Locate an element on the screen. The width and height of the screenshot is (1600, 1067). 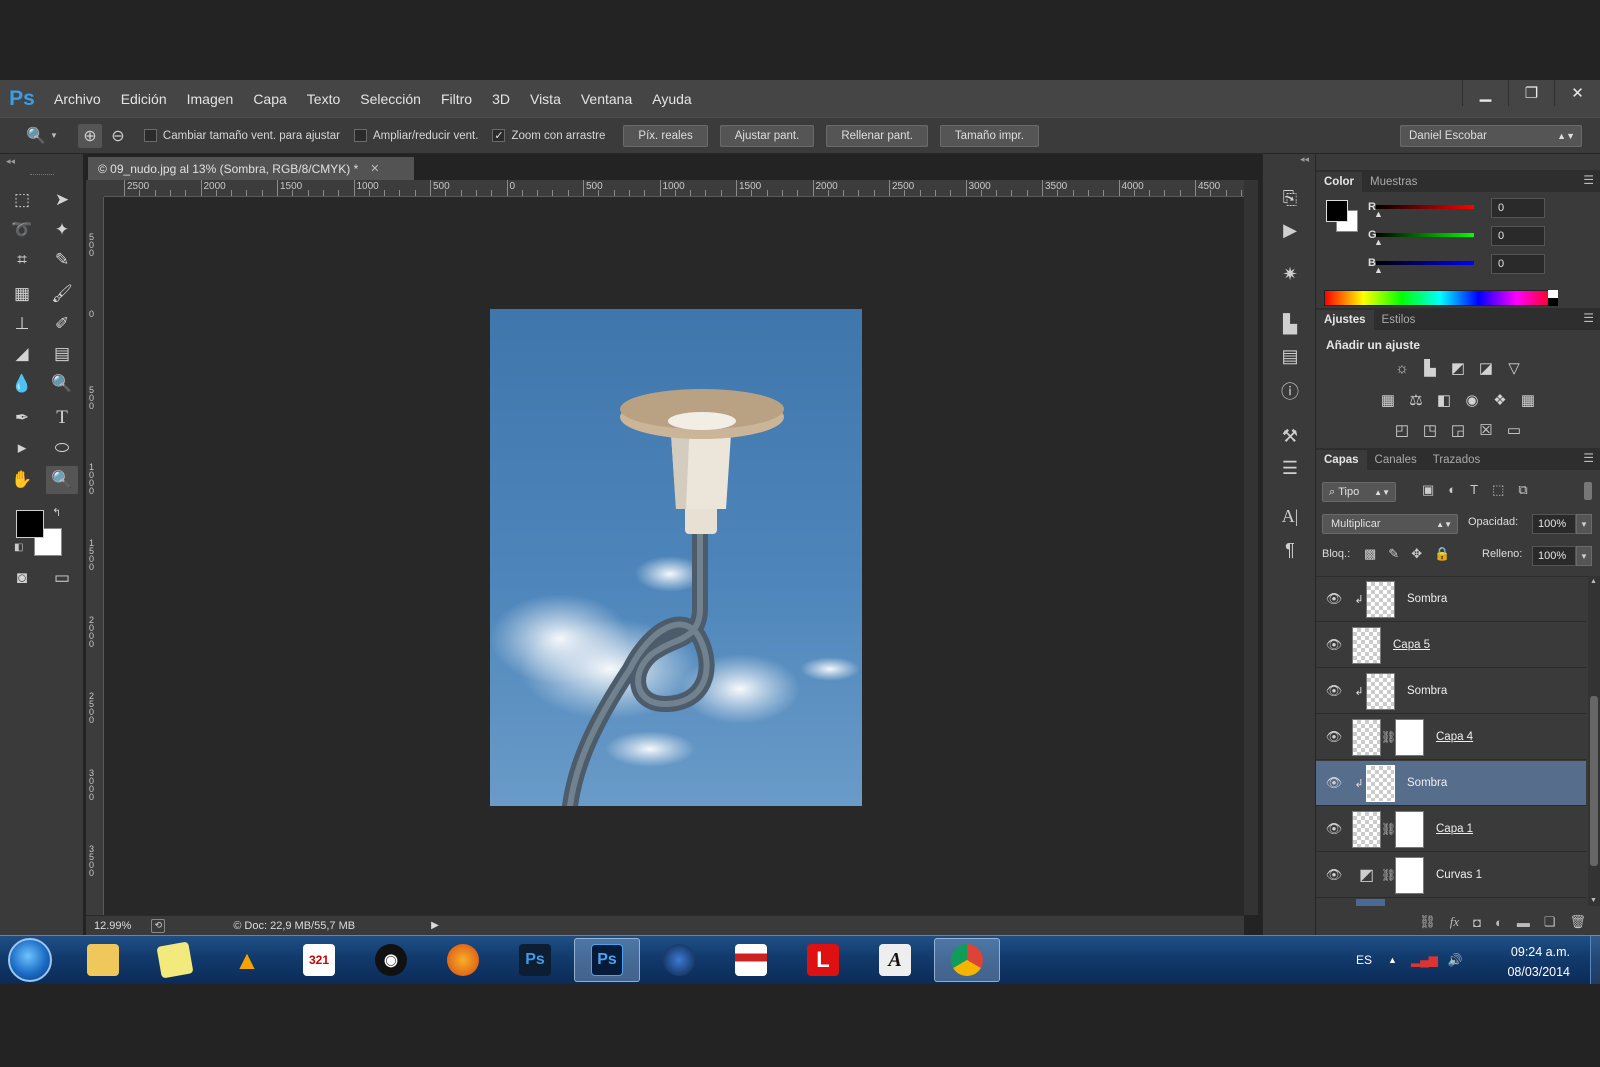
add-mask-icon: ◘ is located at coordinates (1477, 922).